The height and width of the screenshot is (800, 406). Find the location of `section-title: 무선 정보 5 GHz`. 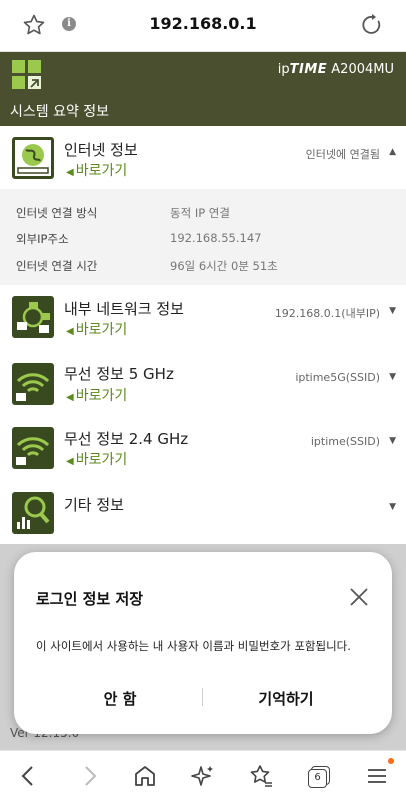

section-title: 무선 정보 5 GHz is located at coordinates (119, 374).